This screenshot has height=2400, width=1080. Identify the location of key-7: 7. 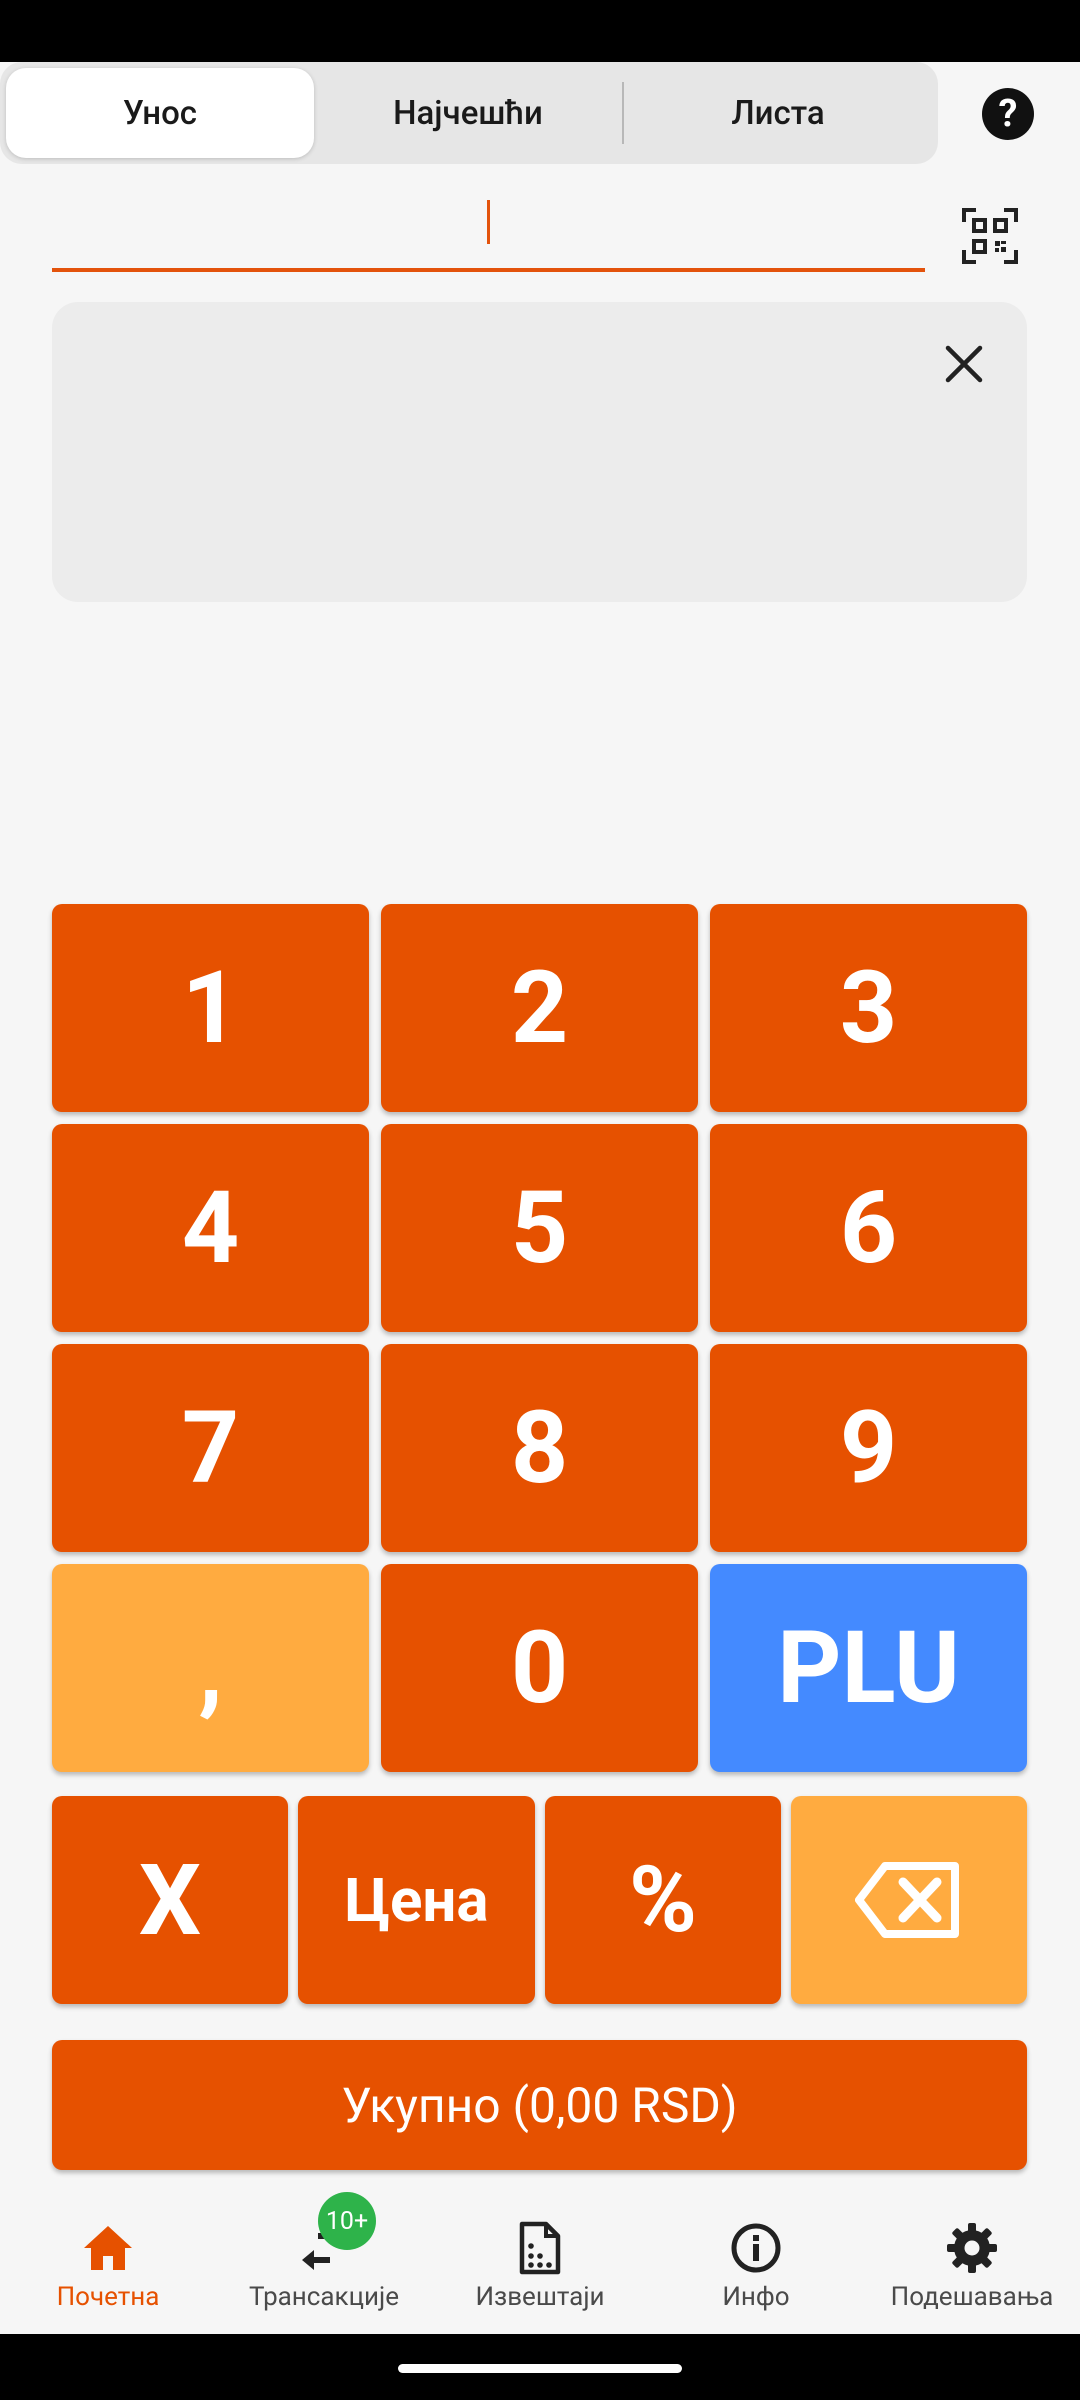
(210, 1448).